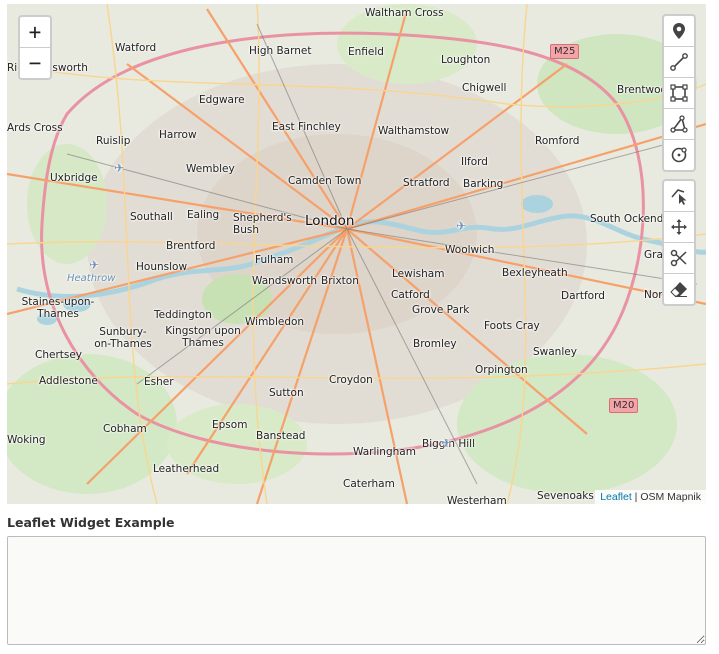 The height and width of the screenshot is (654, 719). I want to click on edit-layers-button, so click(679, 196).